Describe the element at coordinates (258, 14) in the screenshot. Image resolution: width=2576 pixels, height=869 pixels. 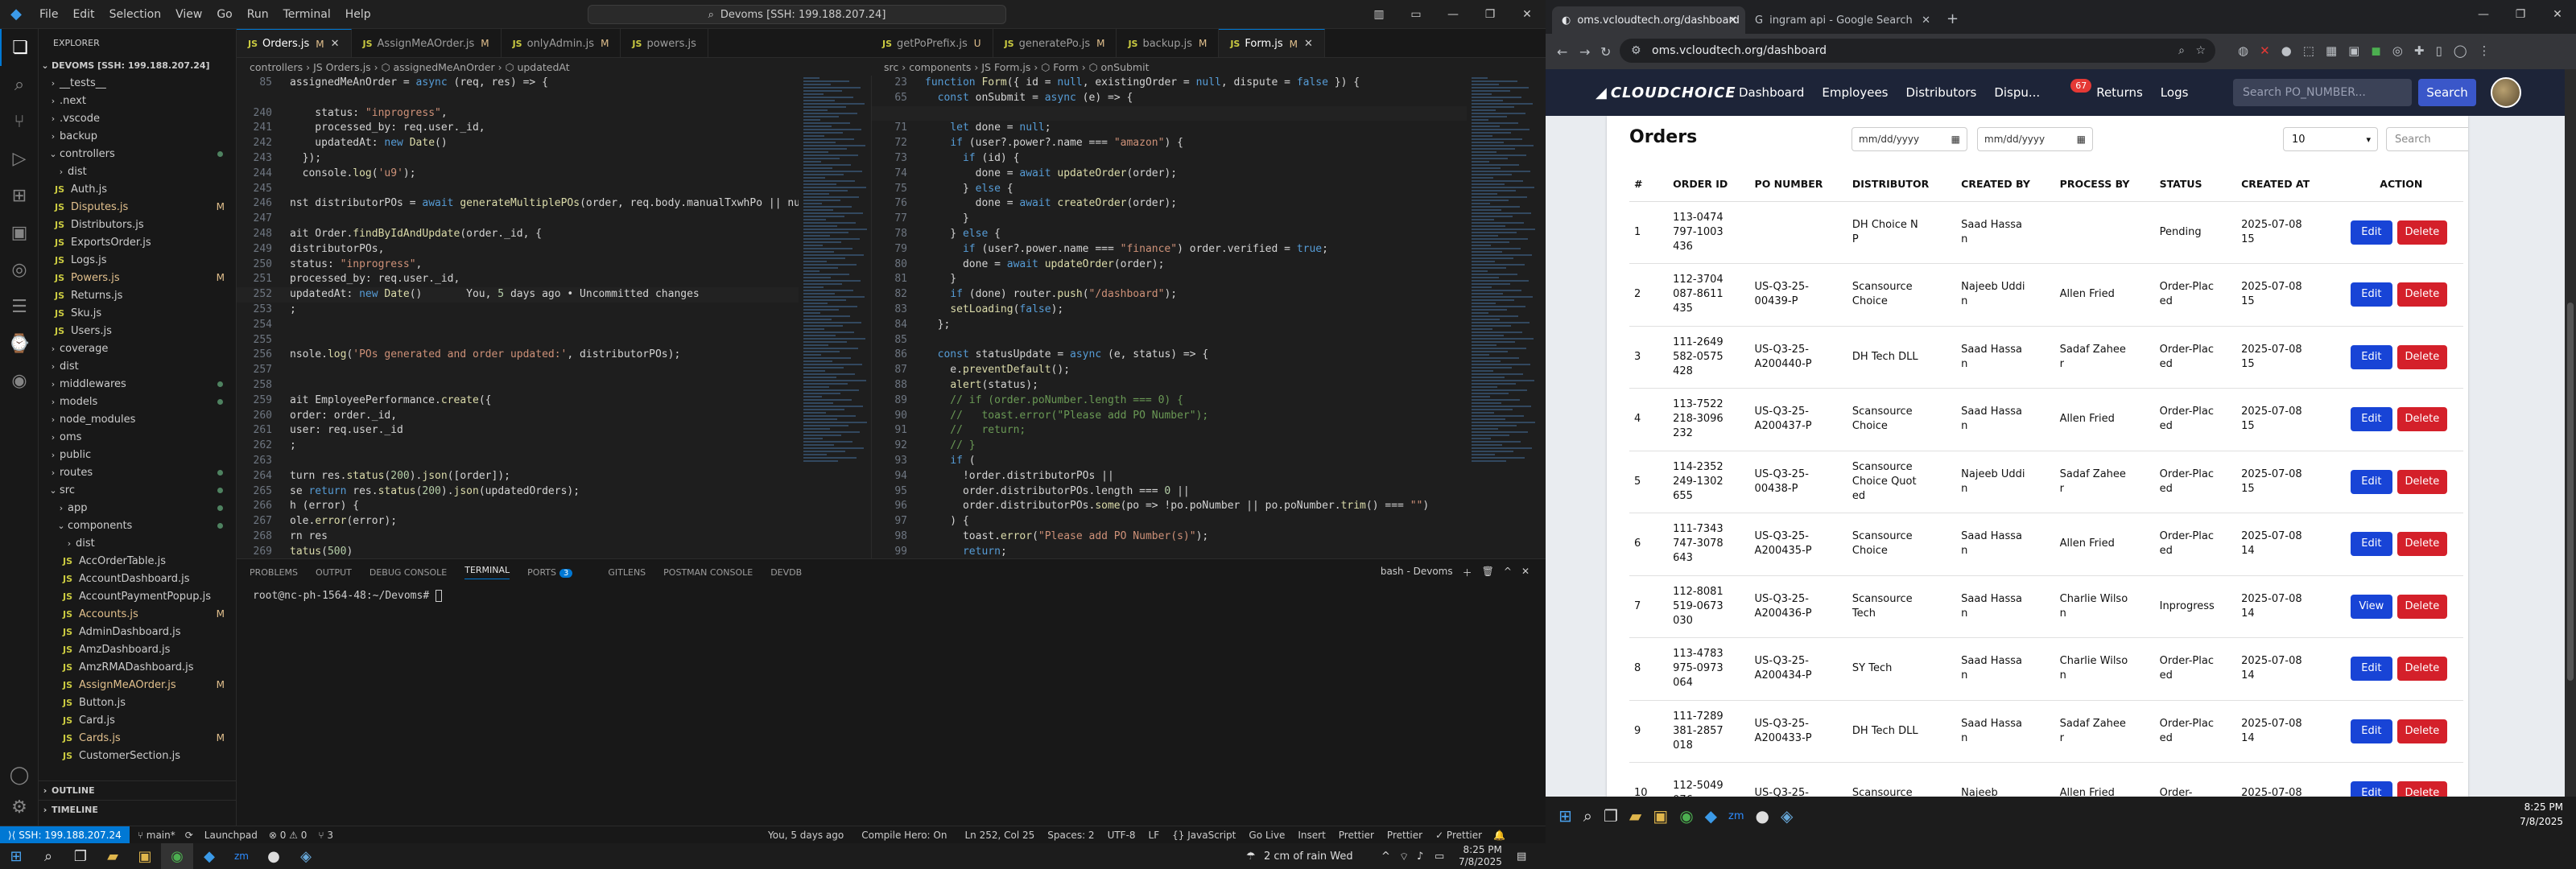
I see `menu-run: Run` at that location.